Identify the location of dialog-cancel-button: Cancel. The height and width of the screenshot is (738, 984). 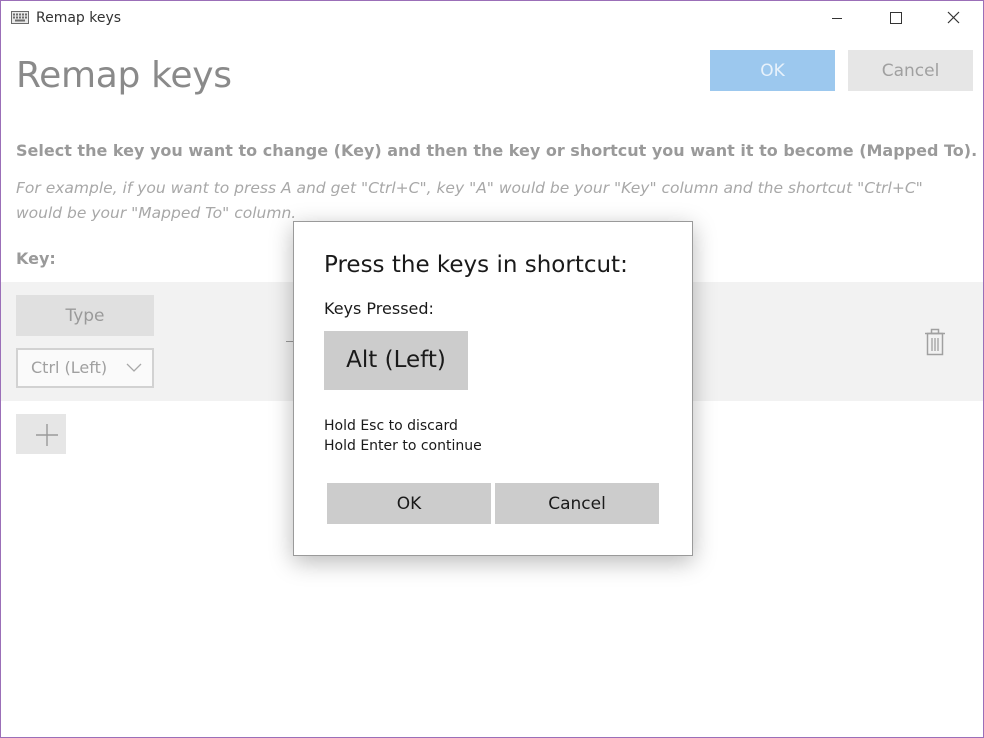
(577, 503).